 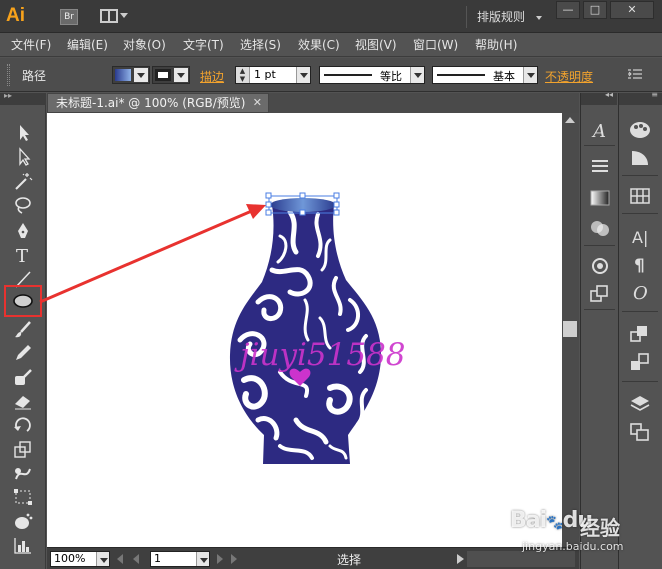 I want to click on menu-edit: 编辑(E), so click(x=87, y=45).